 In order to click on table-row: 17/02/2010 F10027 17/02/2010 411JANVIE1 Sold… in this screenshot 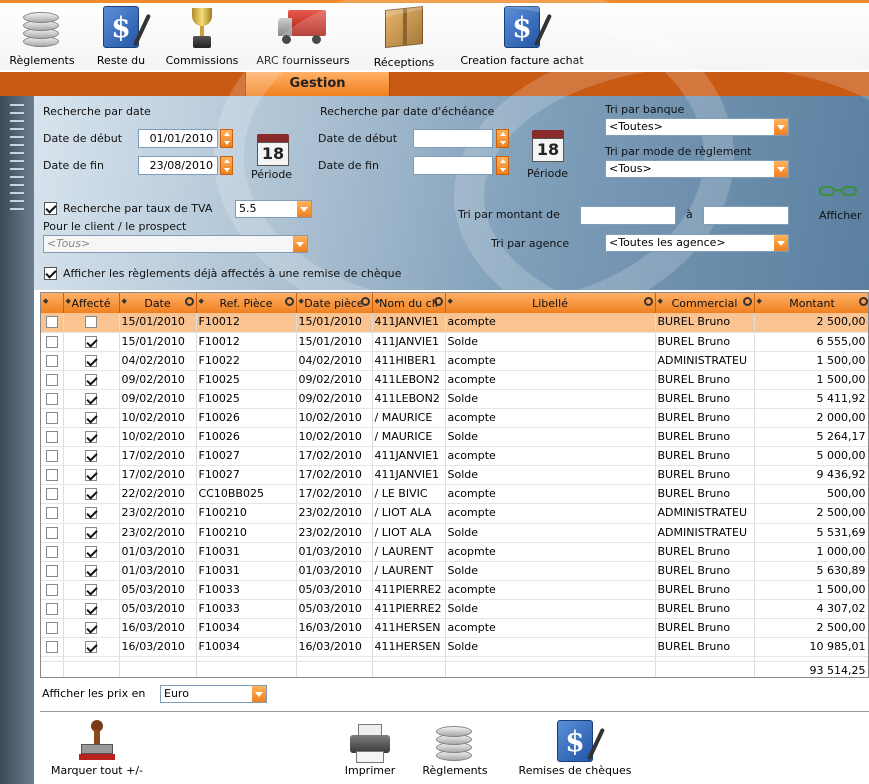, I will do `click(454, 475)`.